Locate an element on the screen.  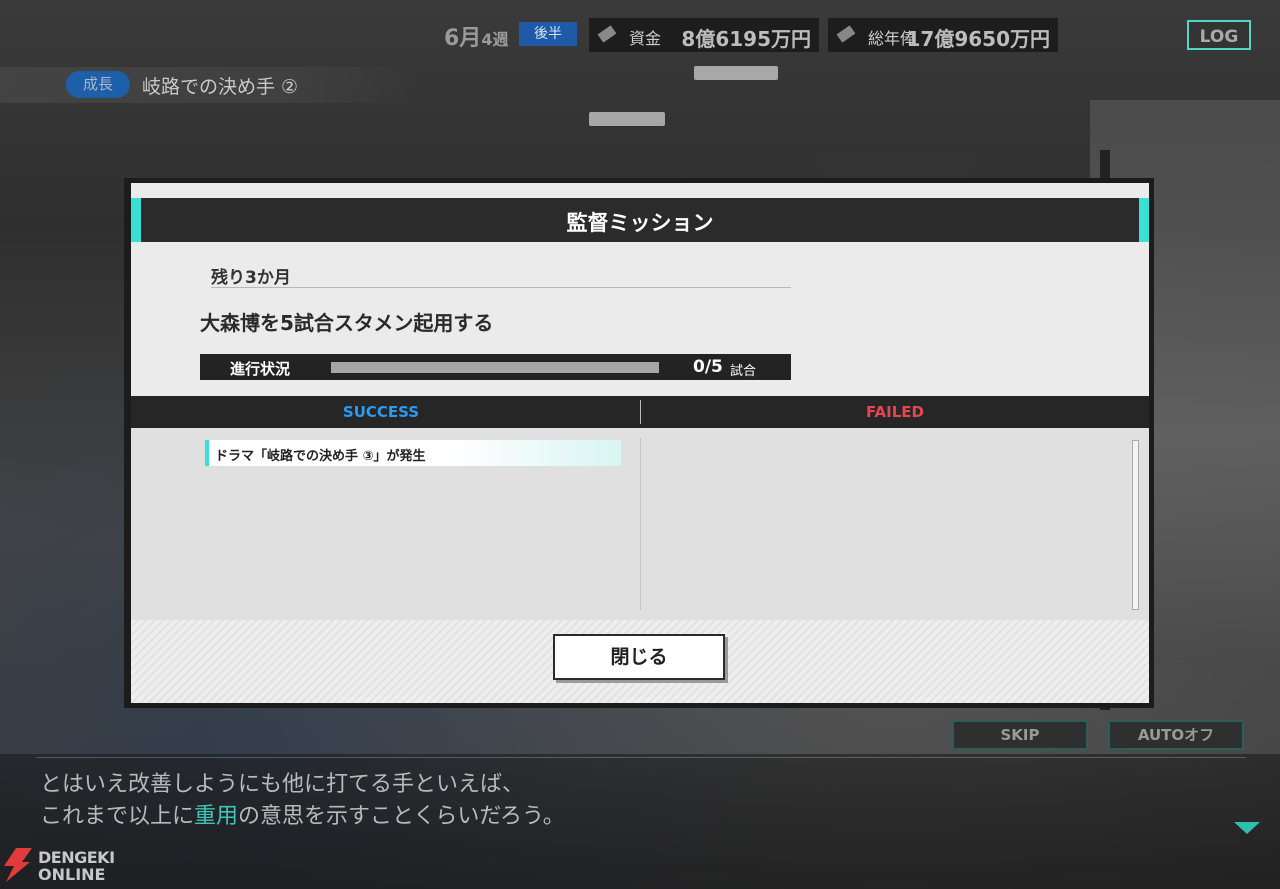
auto-button: AUTOオフ is located at coordinates (1176, 735).